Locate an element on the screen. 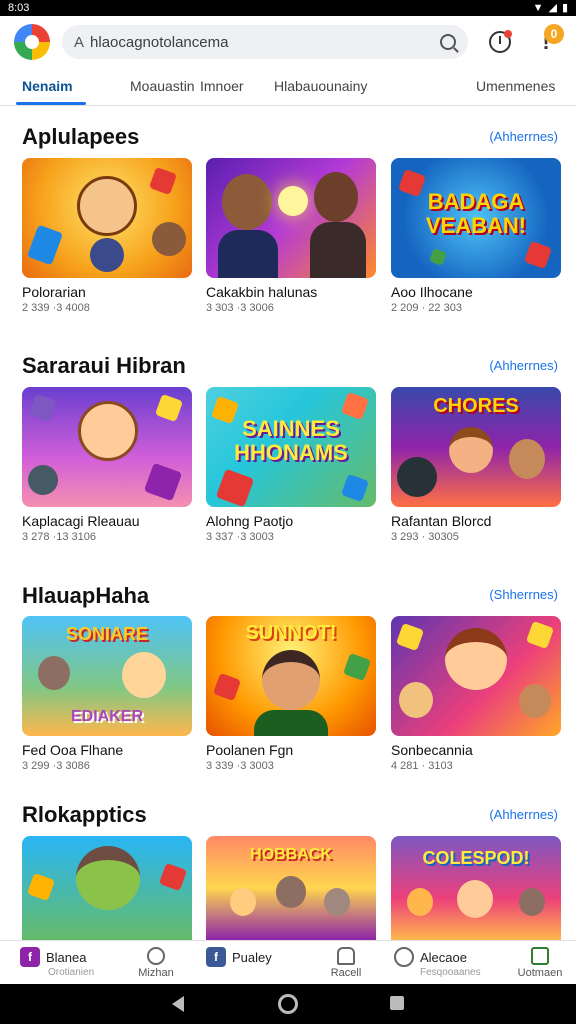 The height and width of the screenshot is (1024, 576). game-title: Polorarian is located at coordinates (54, 292).